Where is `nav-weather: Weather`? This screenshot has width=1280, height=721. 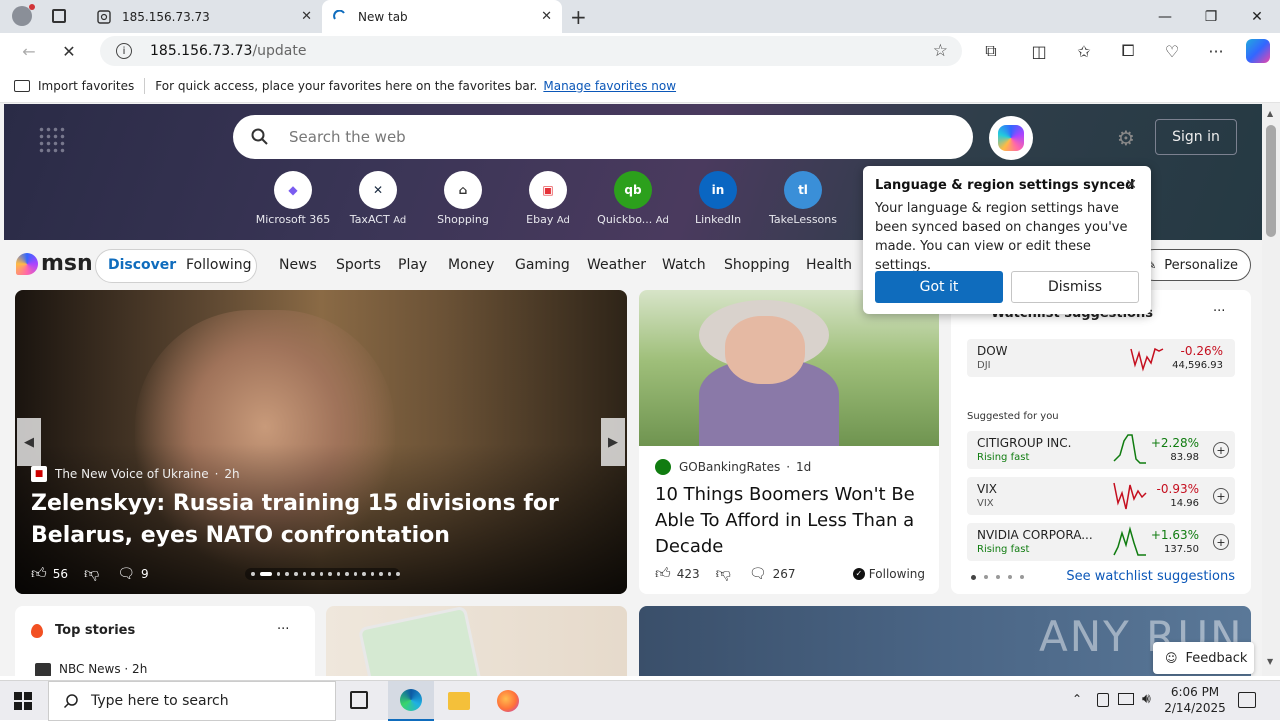 nav-weather: Weather is located at coordinates (616, 265).